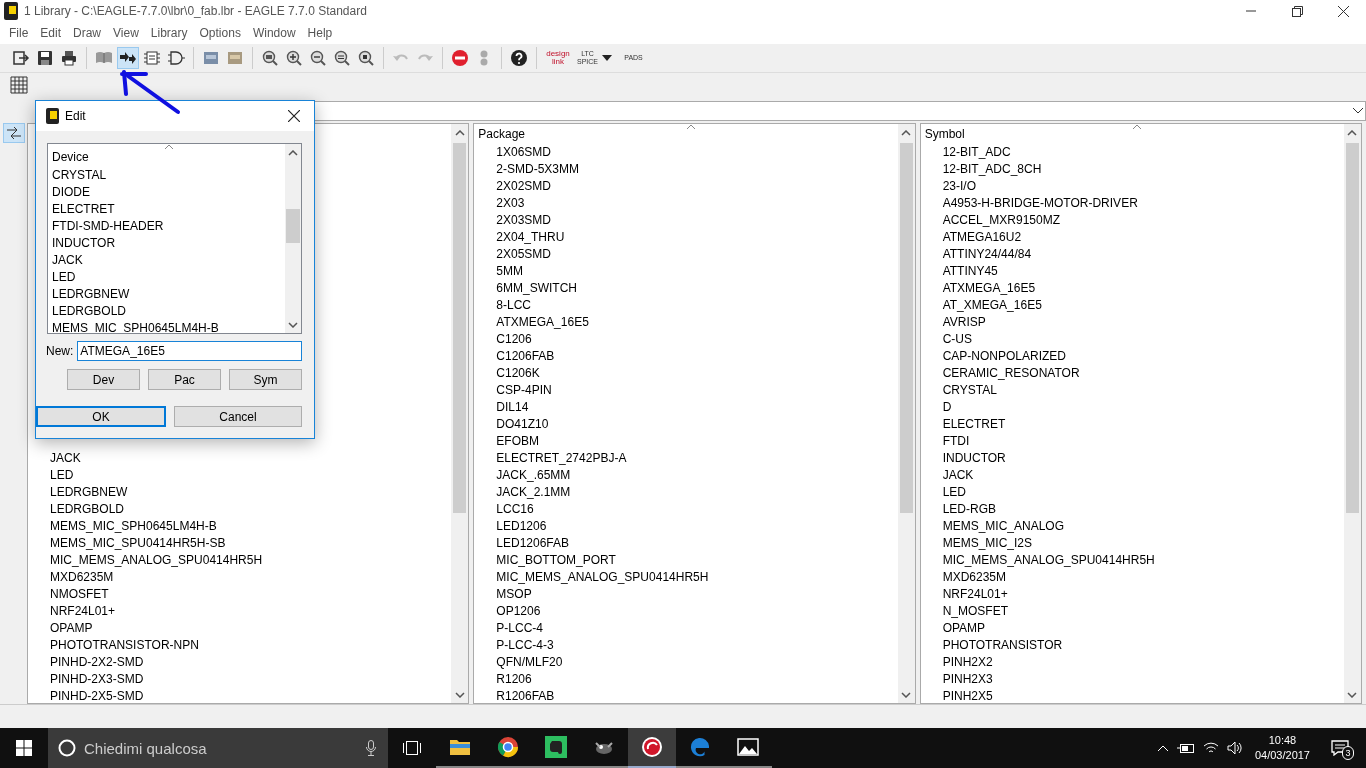 Image resolution: width=1366 pixels, height=768 pixels. What do you see at coordinates (514, 594) in the screenshot?
I see `list-item: MSOP` at bounding box center [514, 594].